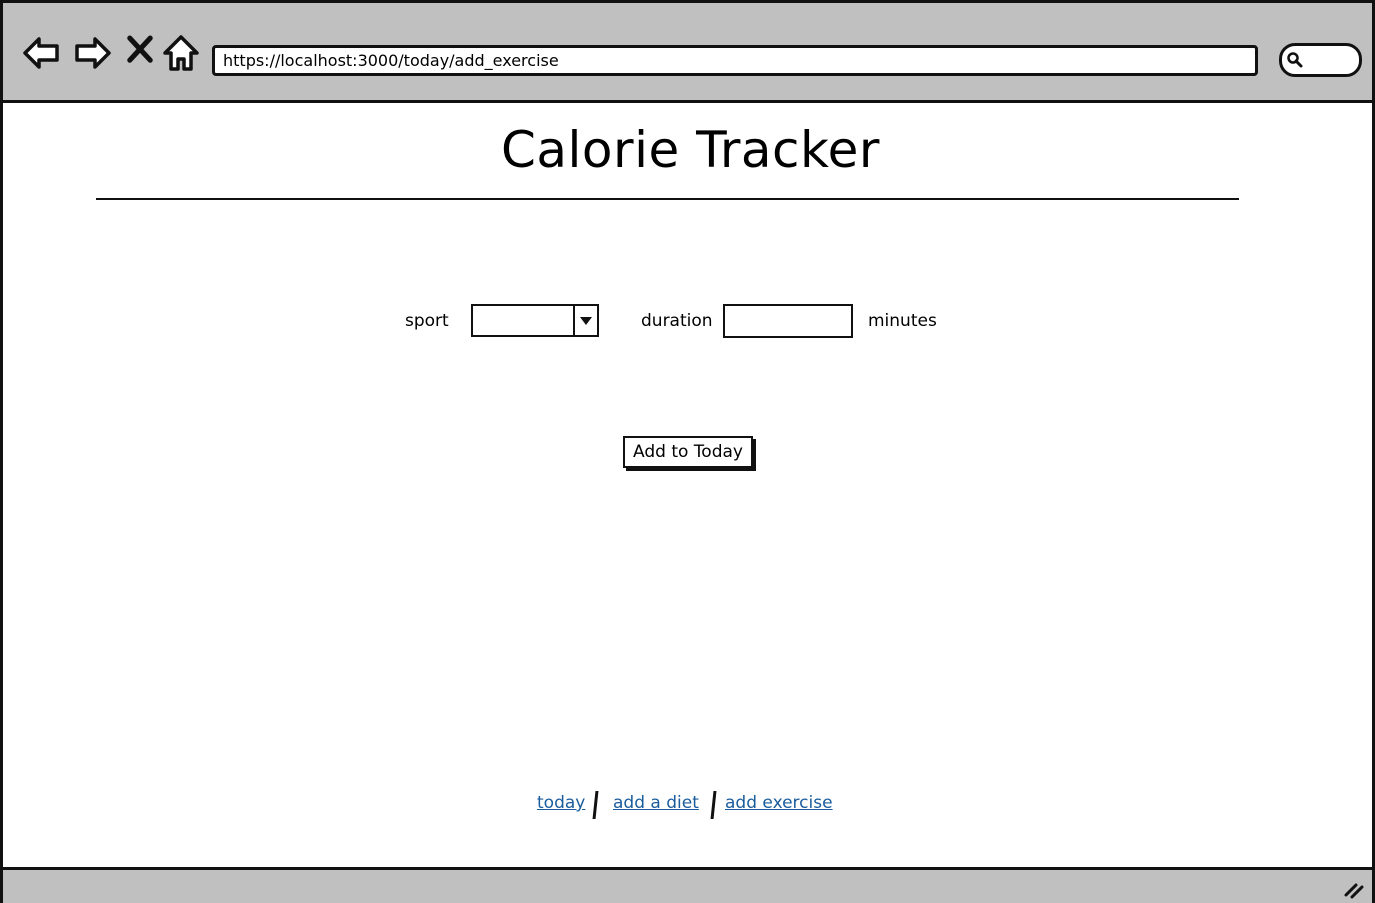 This screenshot has height=903, width=1375. I want to click on minutes-label: minutes, so click(902, 321).